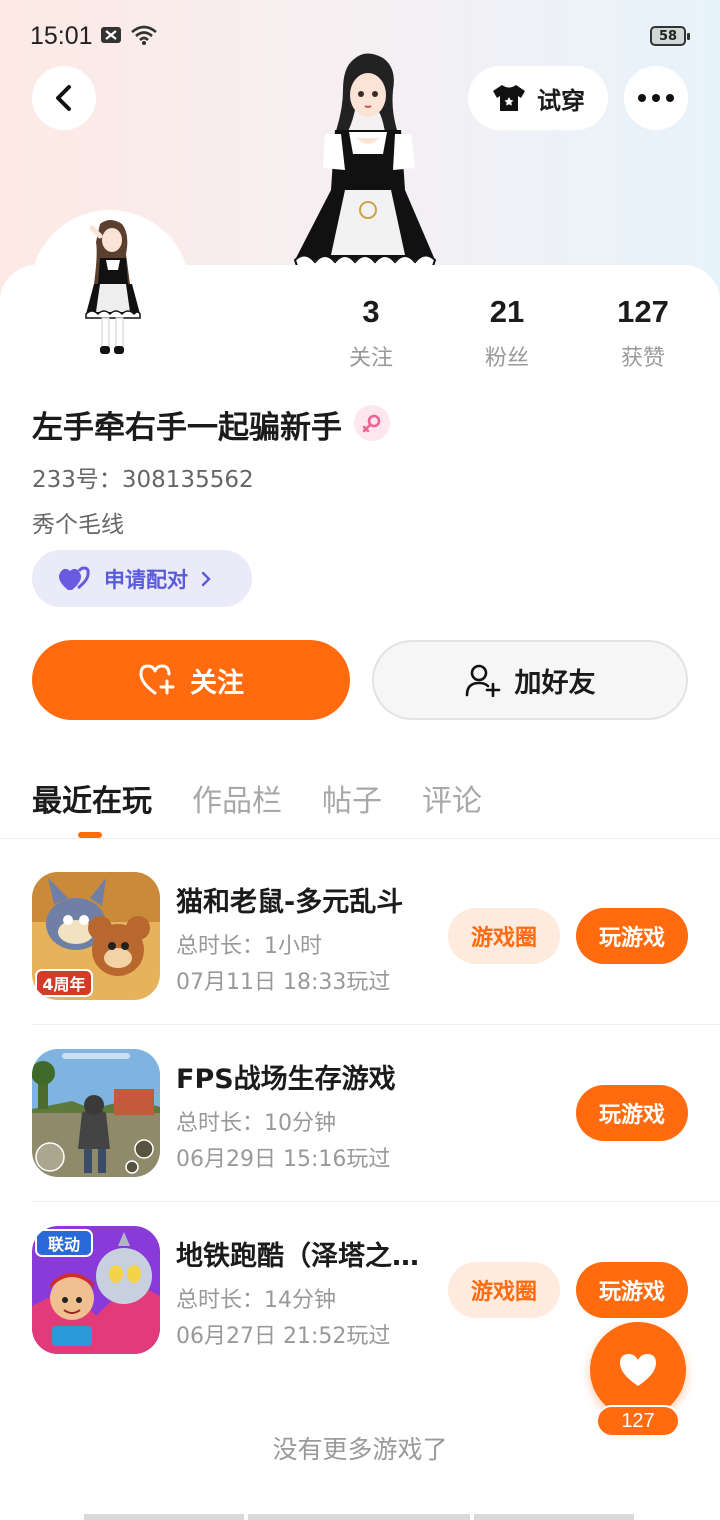  What do you see at coordinates (146, 579) in the screenshot?
I see `apply-pair-label: 申请配对` at bounding box center [146, 579].